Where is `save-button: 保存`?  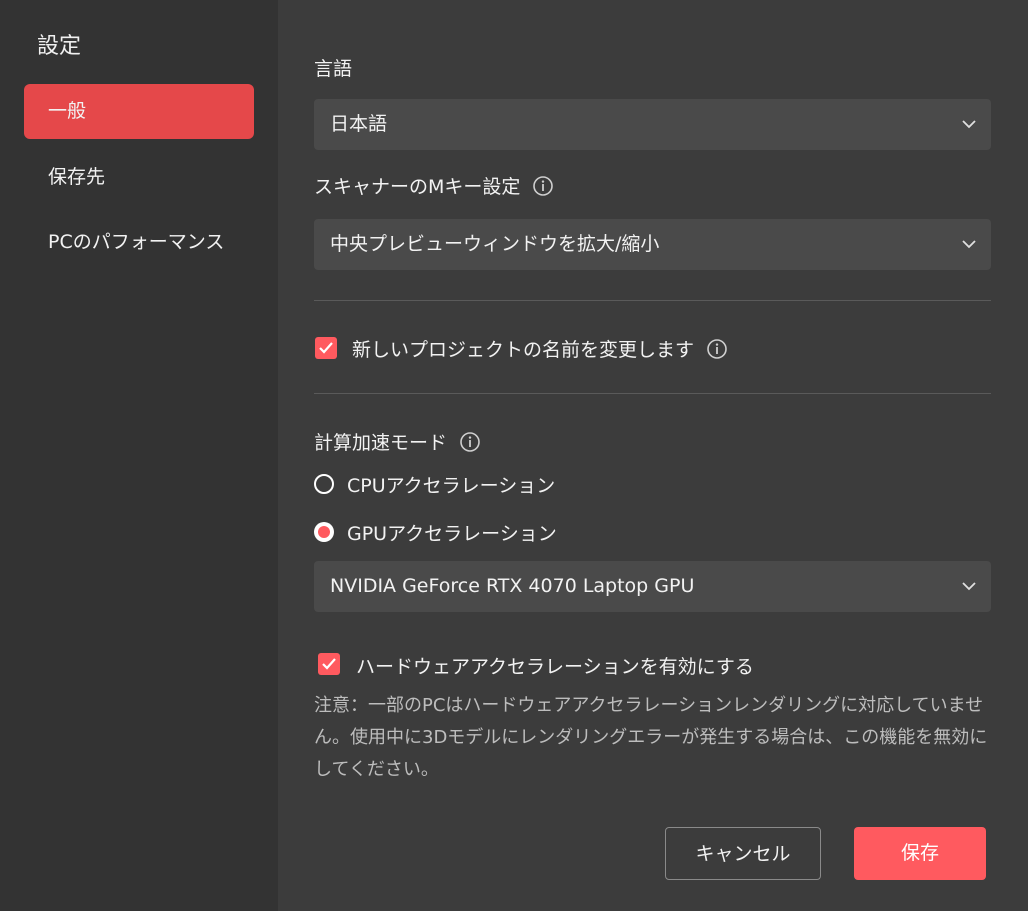
save-button: 保存 is located at coordinates (920, 853).